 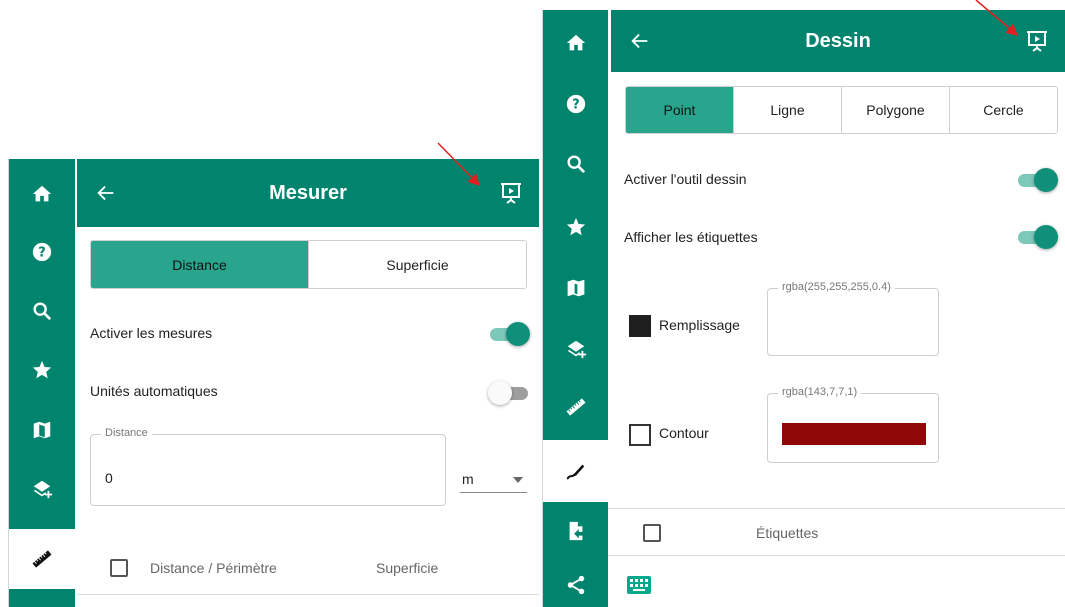 I want to click on fill-color-field: rgba(255,255,255,0.4), so click(x=853, y=318).